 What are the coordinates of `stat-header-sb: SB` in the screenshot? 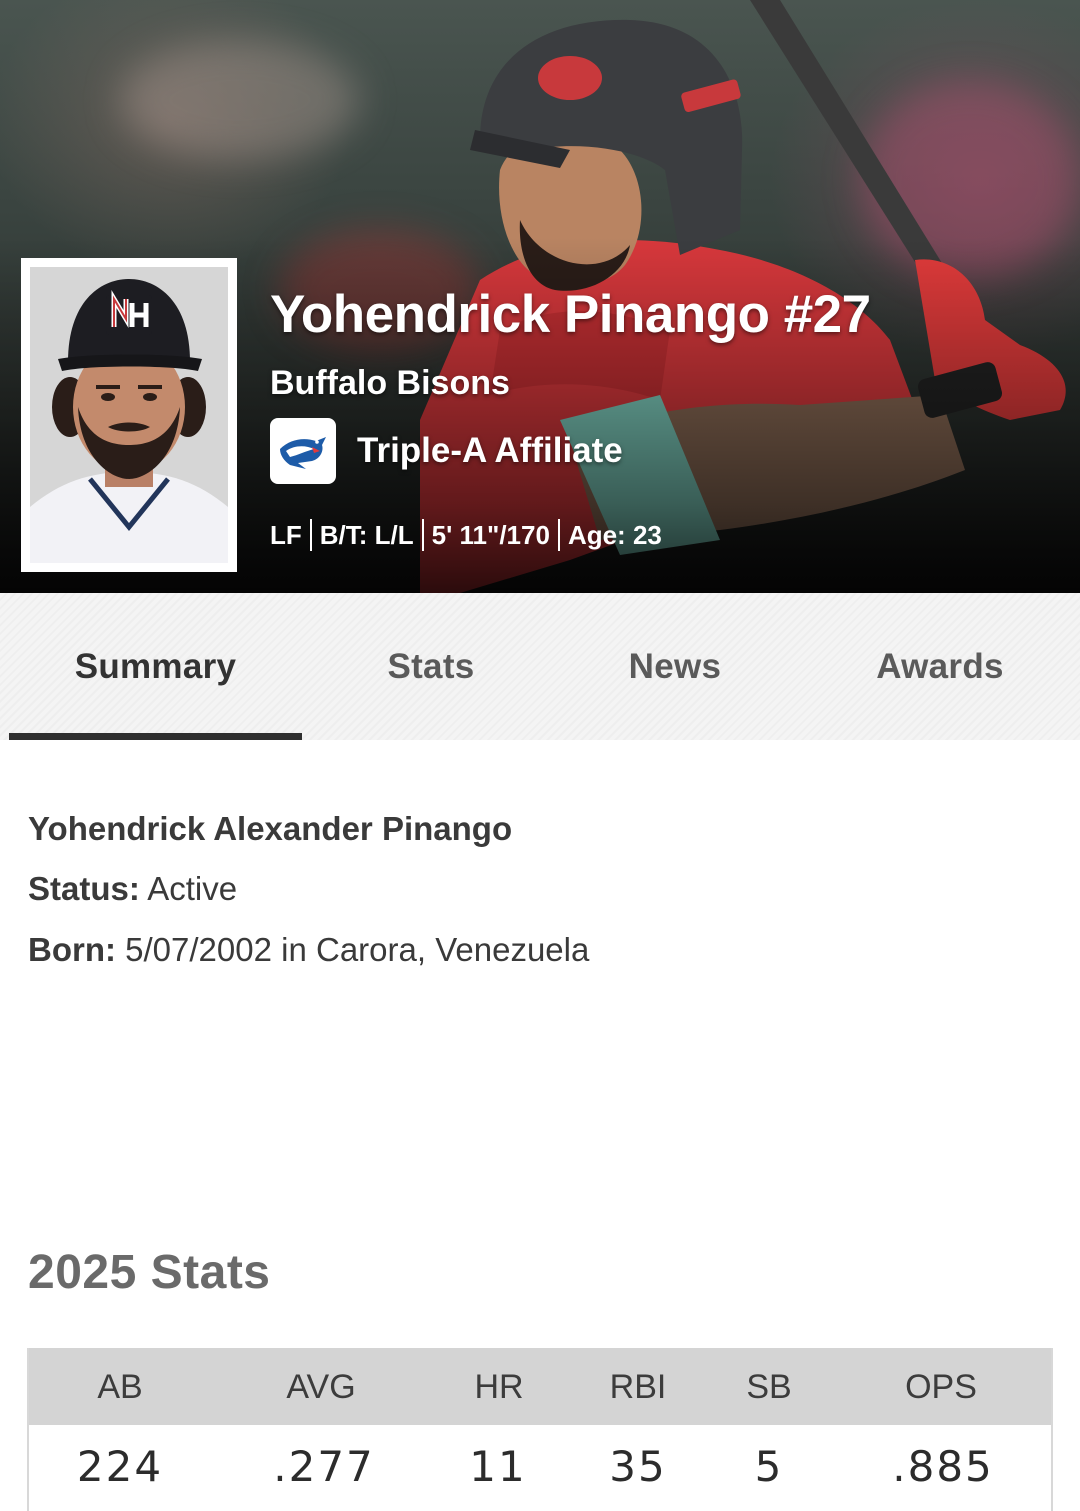 It's located at (769, 1387).